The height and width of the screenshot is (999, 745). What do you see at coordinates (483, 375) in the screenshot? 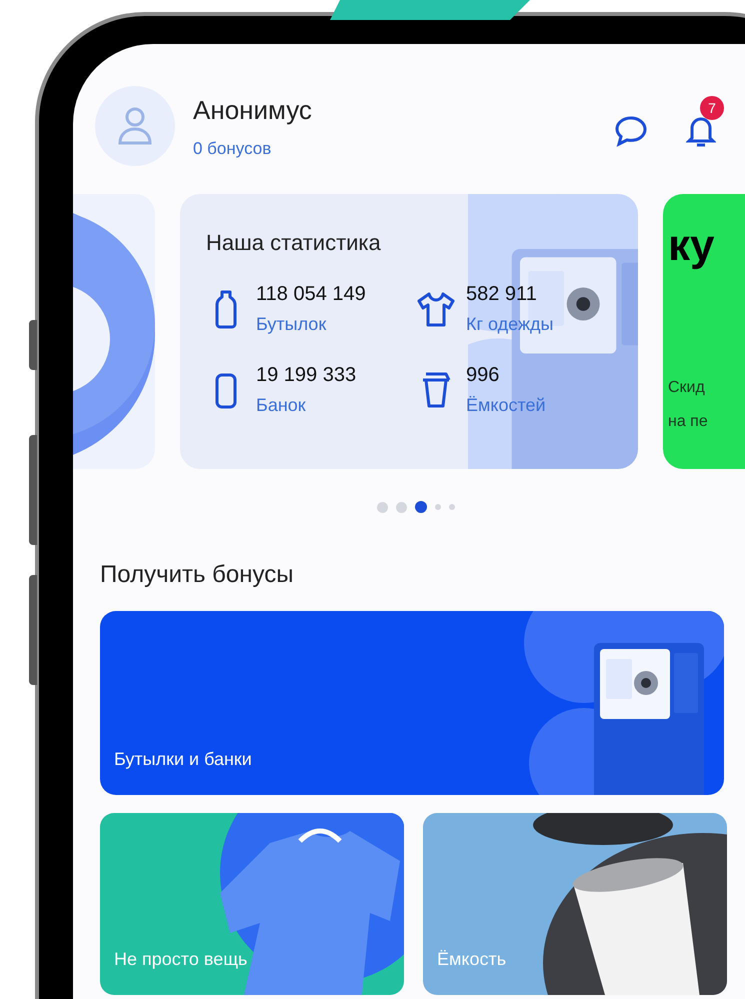
I see `stat-value: 996` at bounding box center [483, 375].